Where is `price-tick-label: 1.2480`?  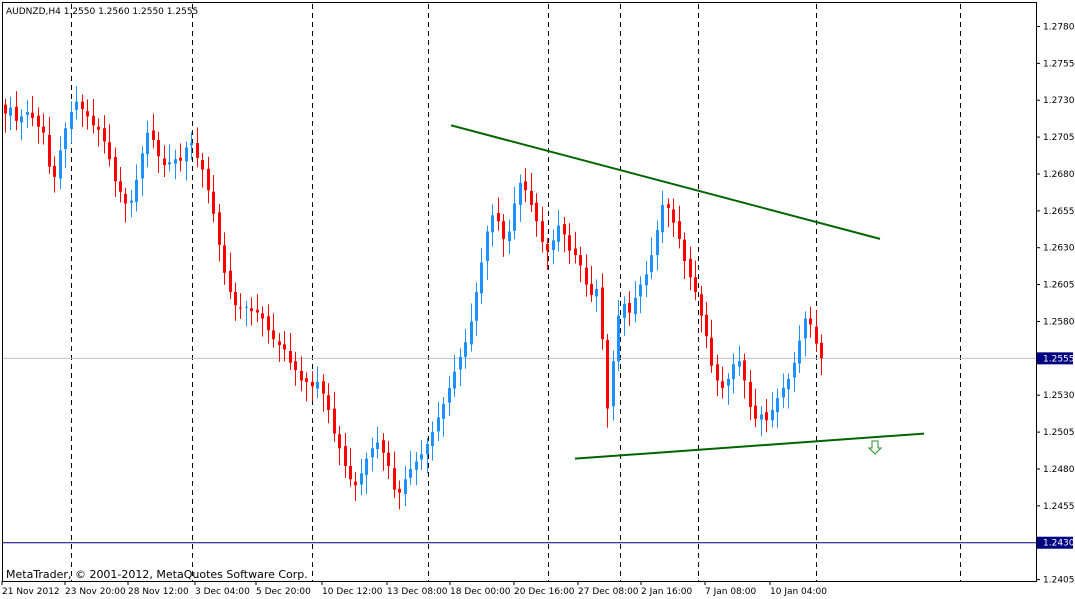 price-tick-label: 1.2480 is located at coordinates (1059, 470).